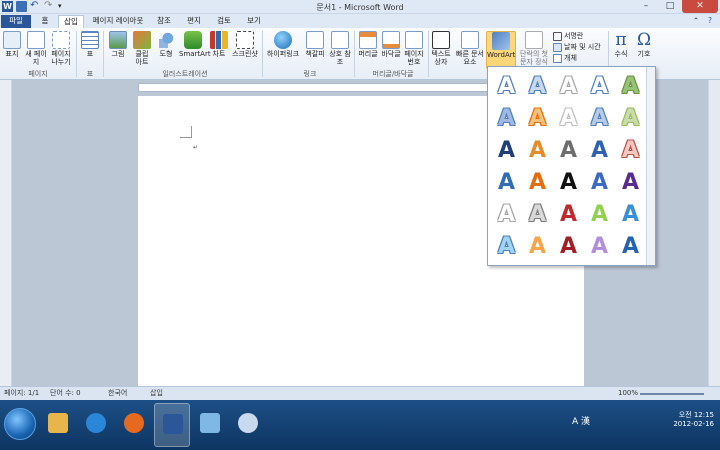 Image resolution: width=720 pixels, height=450 pixels. What do you see at coordinates (164, 21) in the screenshot?
I see `tab-references: 참조` at bounding box center [164, 21].